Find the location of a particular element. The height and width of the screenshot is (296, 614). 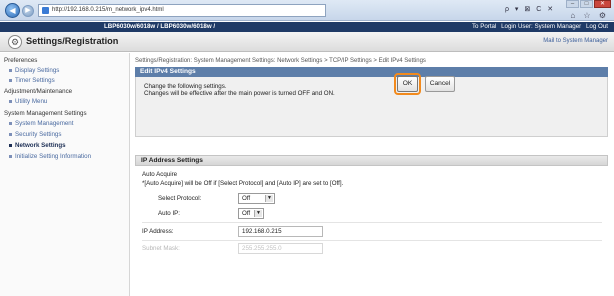

section-title-ip-address: IP Address Settings is located at coordinates (371, 160).